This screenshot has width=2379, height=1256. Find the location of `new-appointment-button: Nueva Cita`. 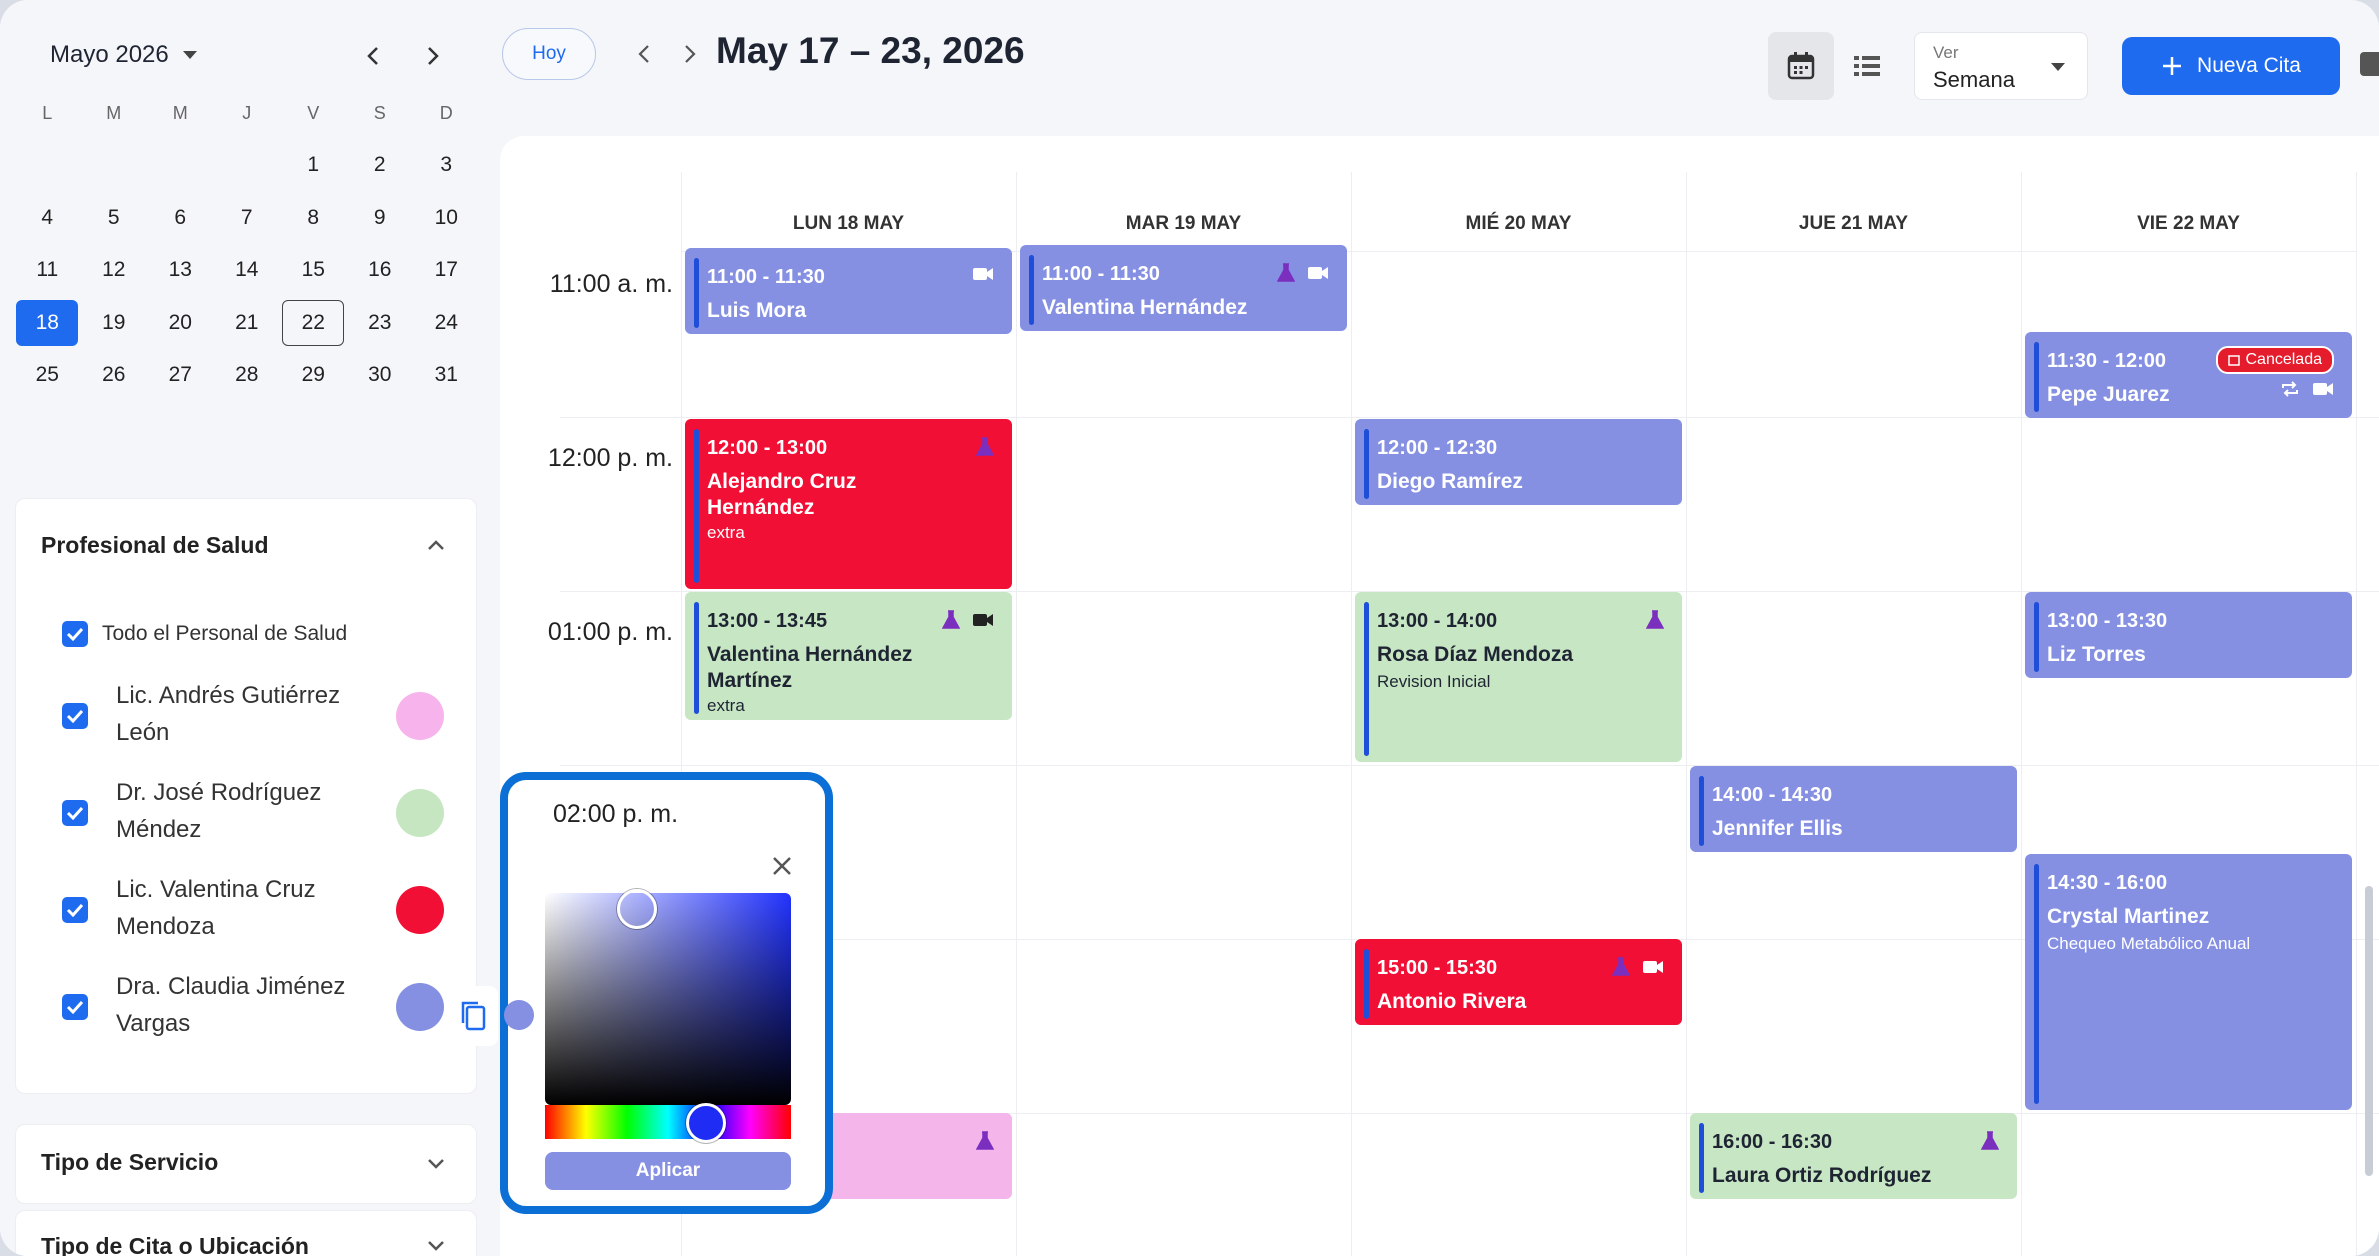

new-appointment-button: Nueva Cita is located at coordinates (2231, 66).